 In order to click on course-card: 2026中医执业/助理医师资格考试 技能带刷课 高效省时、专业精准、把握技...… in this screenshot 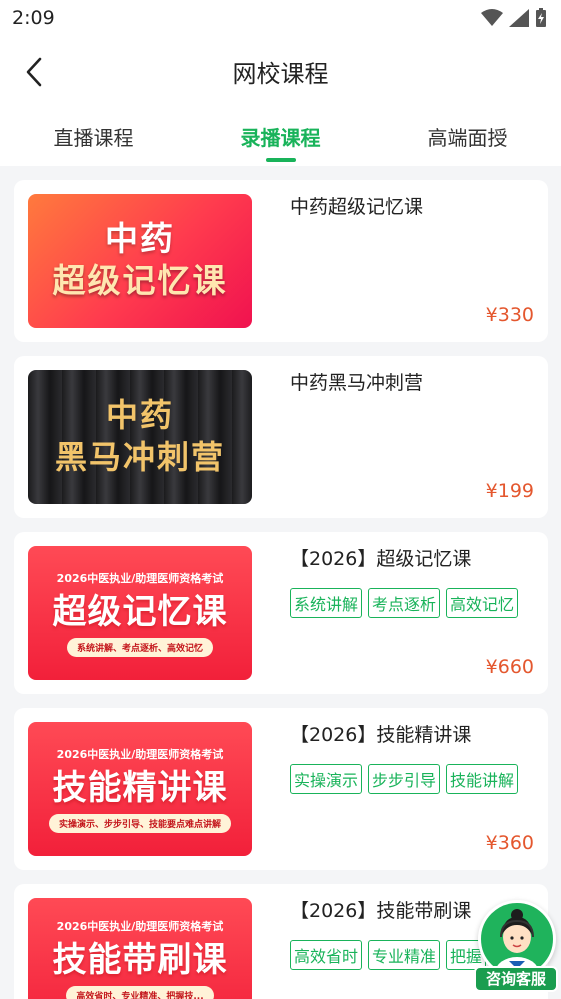, I will do `click(281, 941)`.